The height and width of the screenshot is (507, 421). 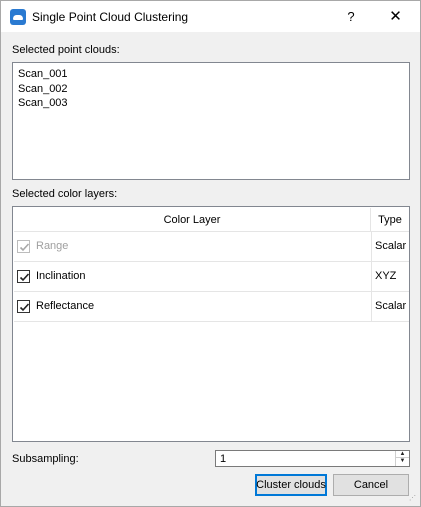 I want to click on table-row: Inclination XYZ, so click(x=211, y=277).